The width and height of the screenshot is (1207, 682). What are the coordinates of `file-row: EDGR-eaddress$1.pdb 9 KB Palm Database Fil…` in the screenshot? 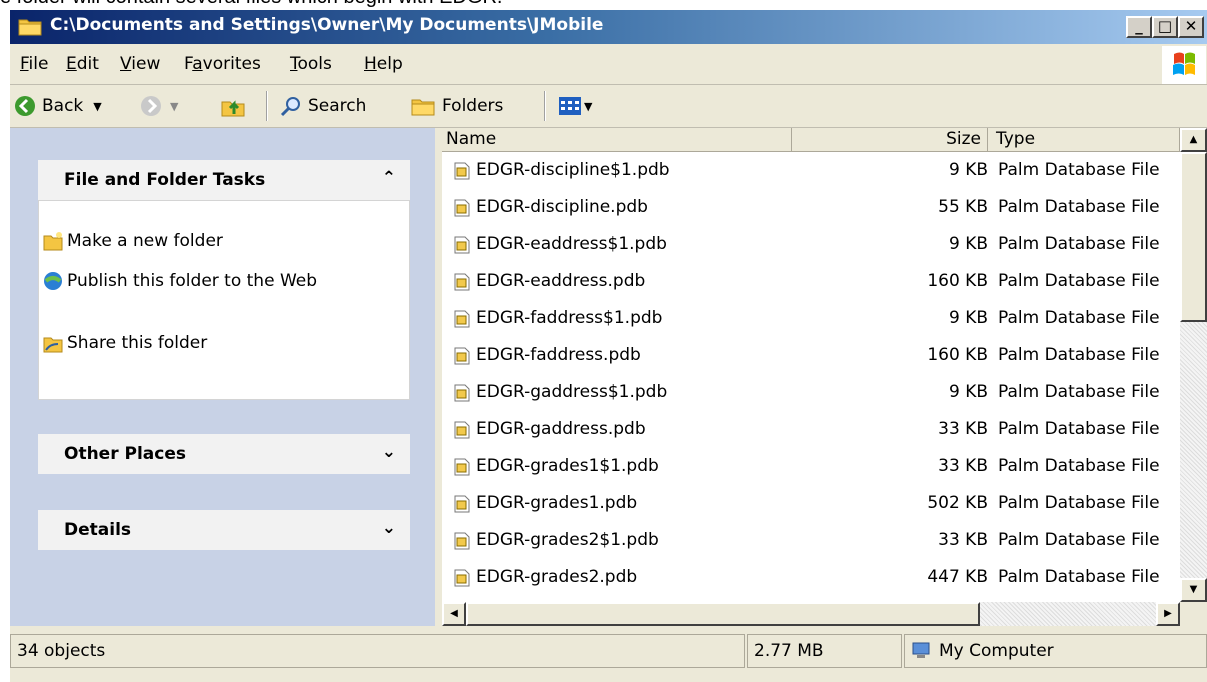 It's located at (811, 245).